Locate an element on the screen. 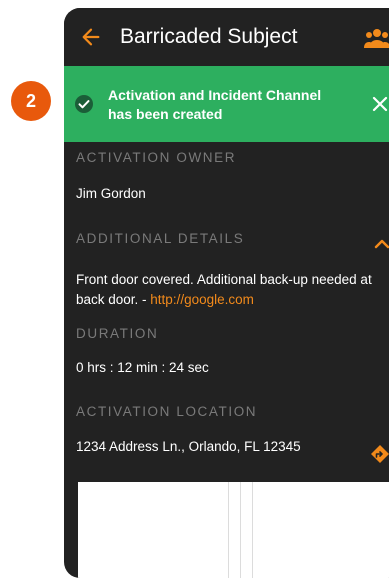  app-bar: Barricaded Subject is located at coordinates (226, 37).